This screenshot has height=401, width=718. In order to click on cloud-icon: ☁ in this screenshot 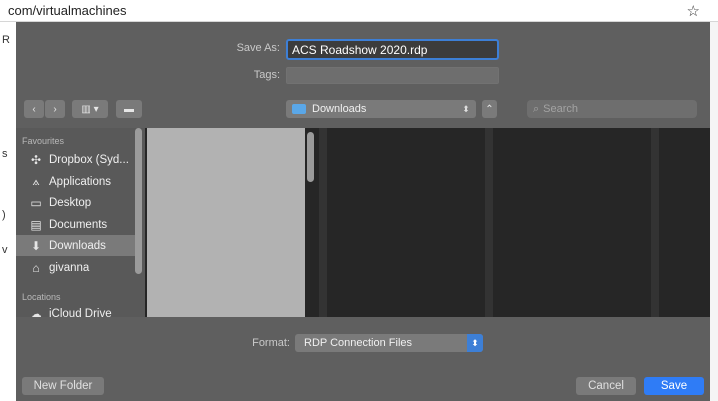, I will do `click(36, 312)`.